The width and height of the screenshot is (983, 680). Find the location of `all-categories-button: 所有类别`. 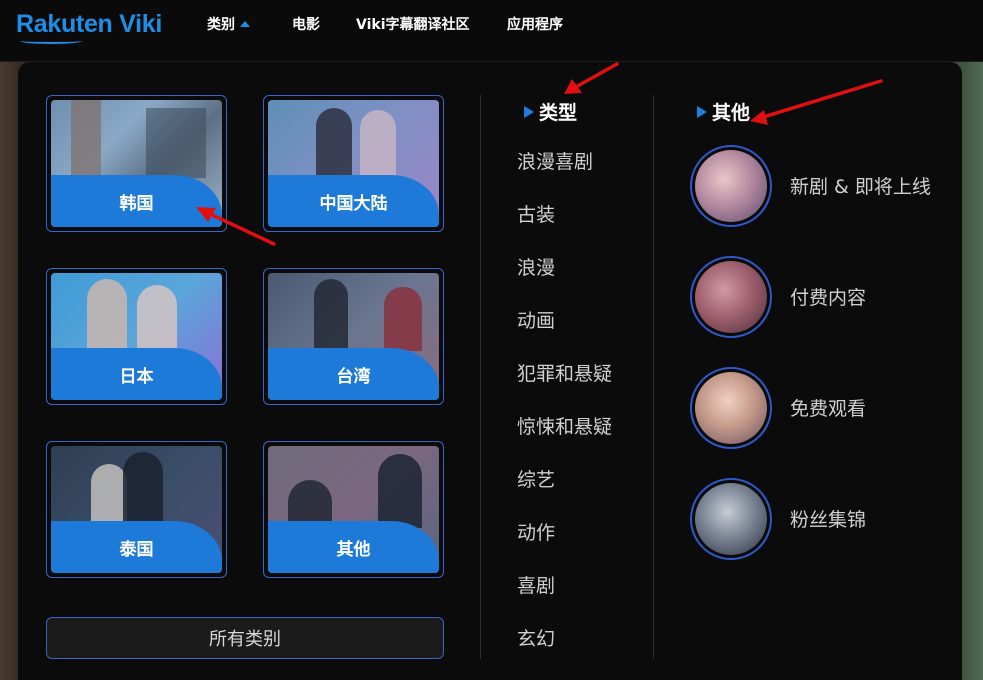

all-categories-button: 所有类别 is located at coordinates (245, 638).